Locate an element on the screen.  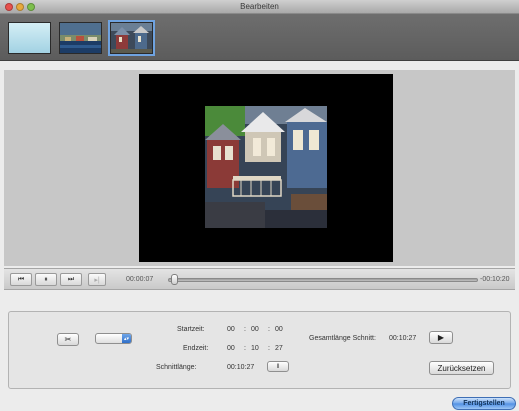
start-minutes: 00 is located at coordinates (255, 329).